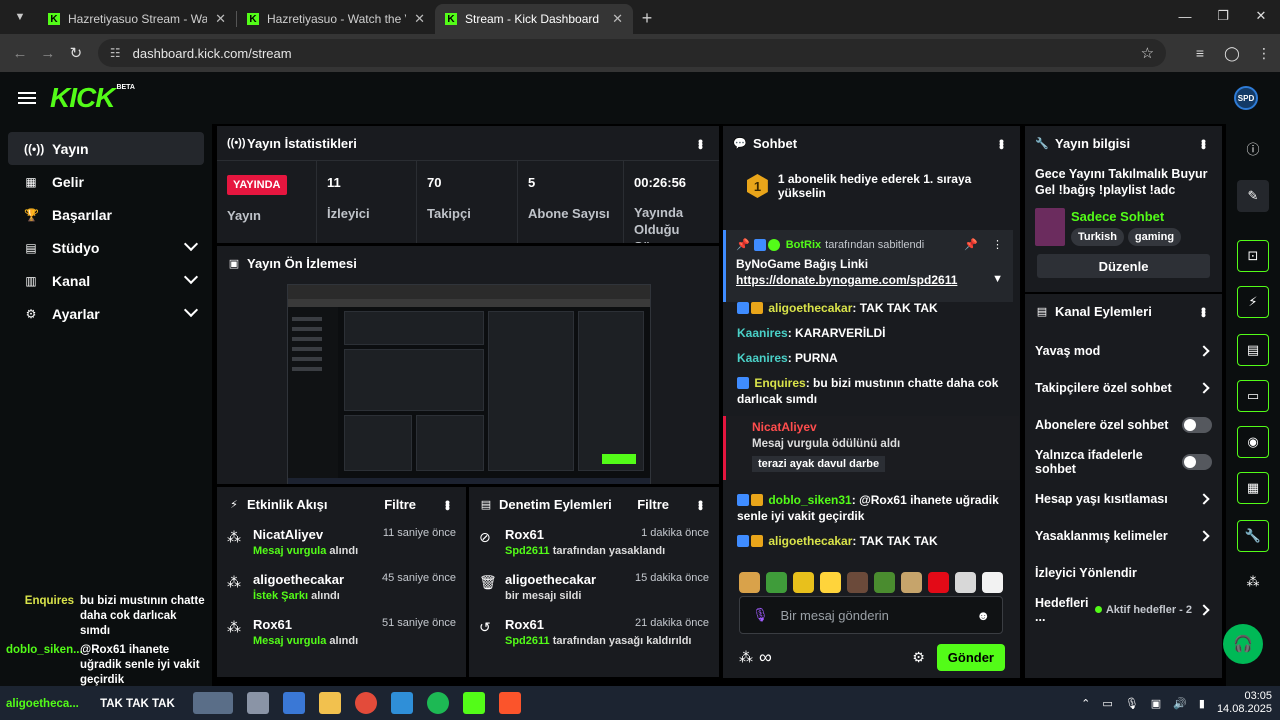  What do you see at coordinates (474, 703) in the screenshot?
I see `kick-app-icon` at bounding box center [474, 703].